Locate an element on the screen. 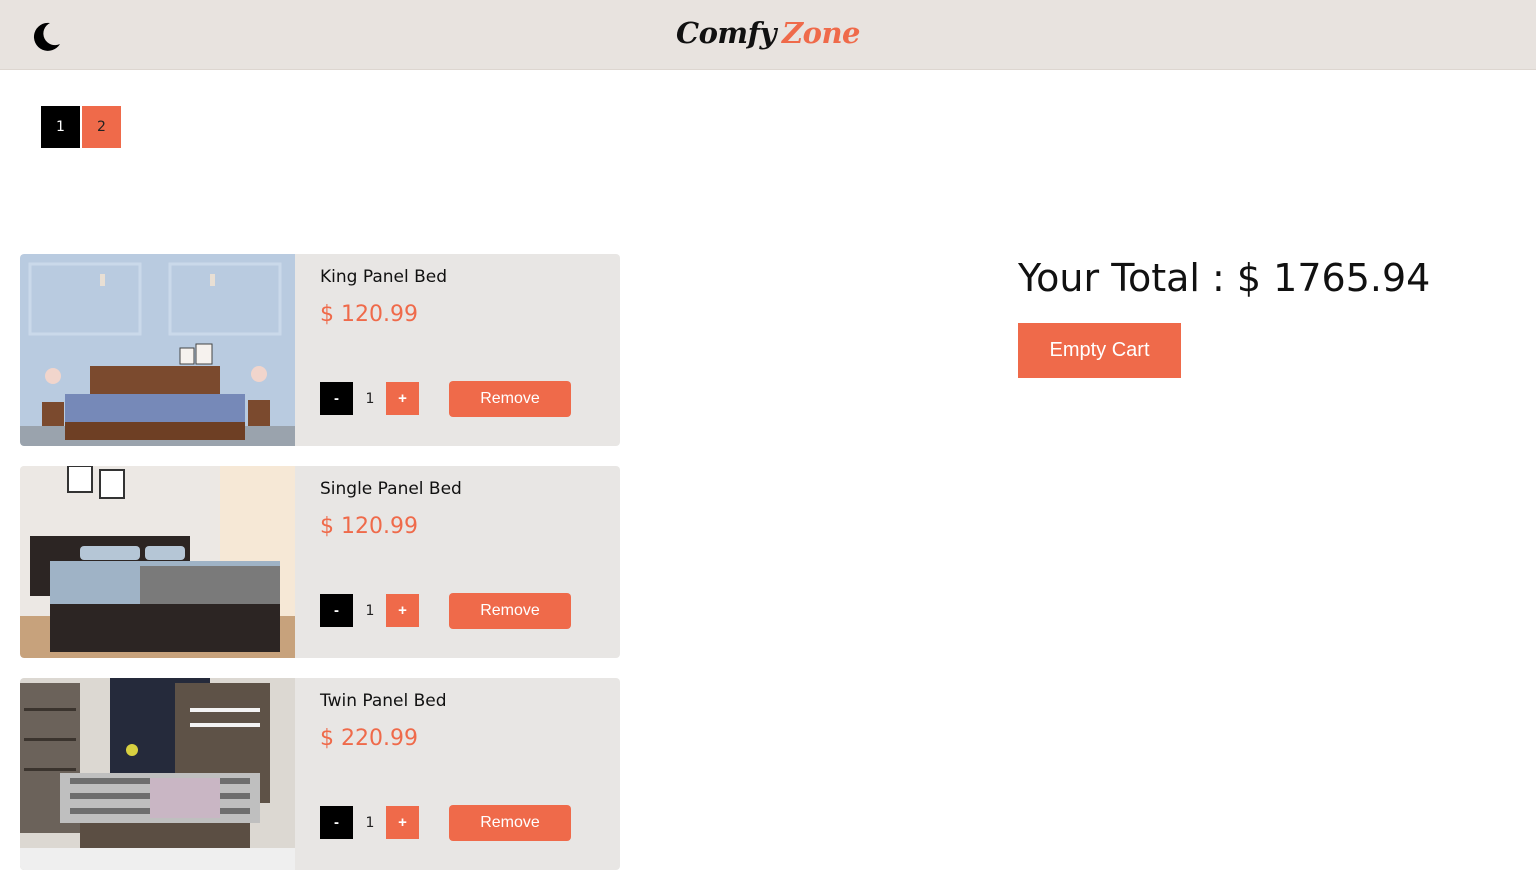 Image resolution: width=1536 pixels, height=890 pixels. empty-cart-button: Empty Cart is located at coordinates (1099, 350).